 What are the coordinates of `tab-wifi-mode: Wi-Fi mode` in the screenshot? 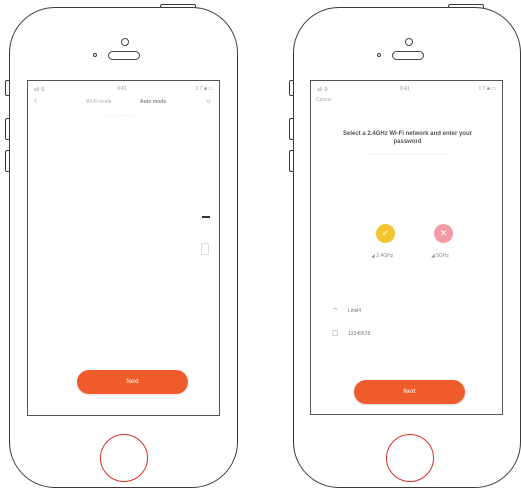 It's located at (99, 102).